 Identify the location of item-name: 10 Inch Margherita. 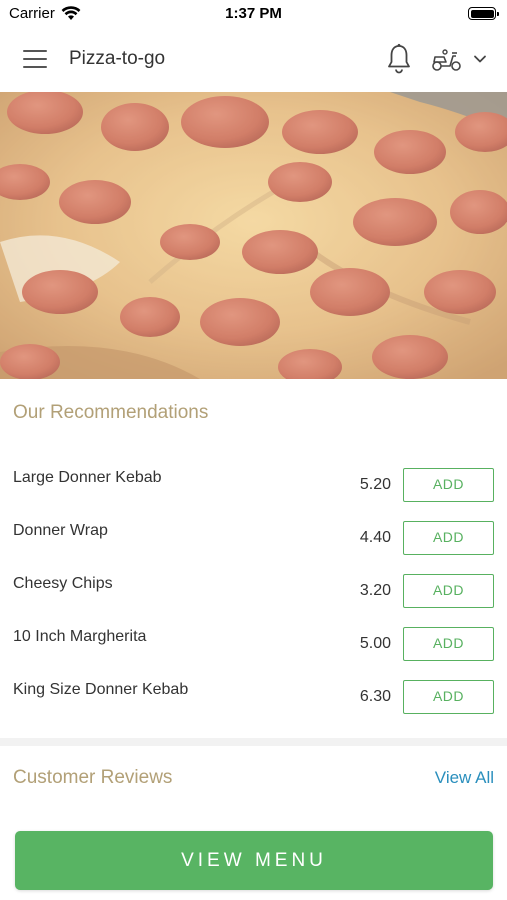
(80, 636).